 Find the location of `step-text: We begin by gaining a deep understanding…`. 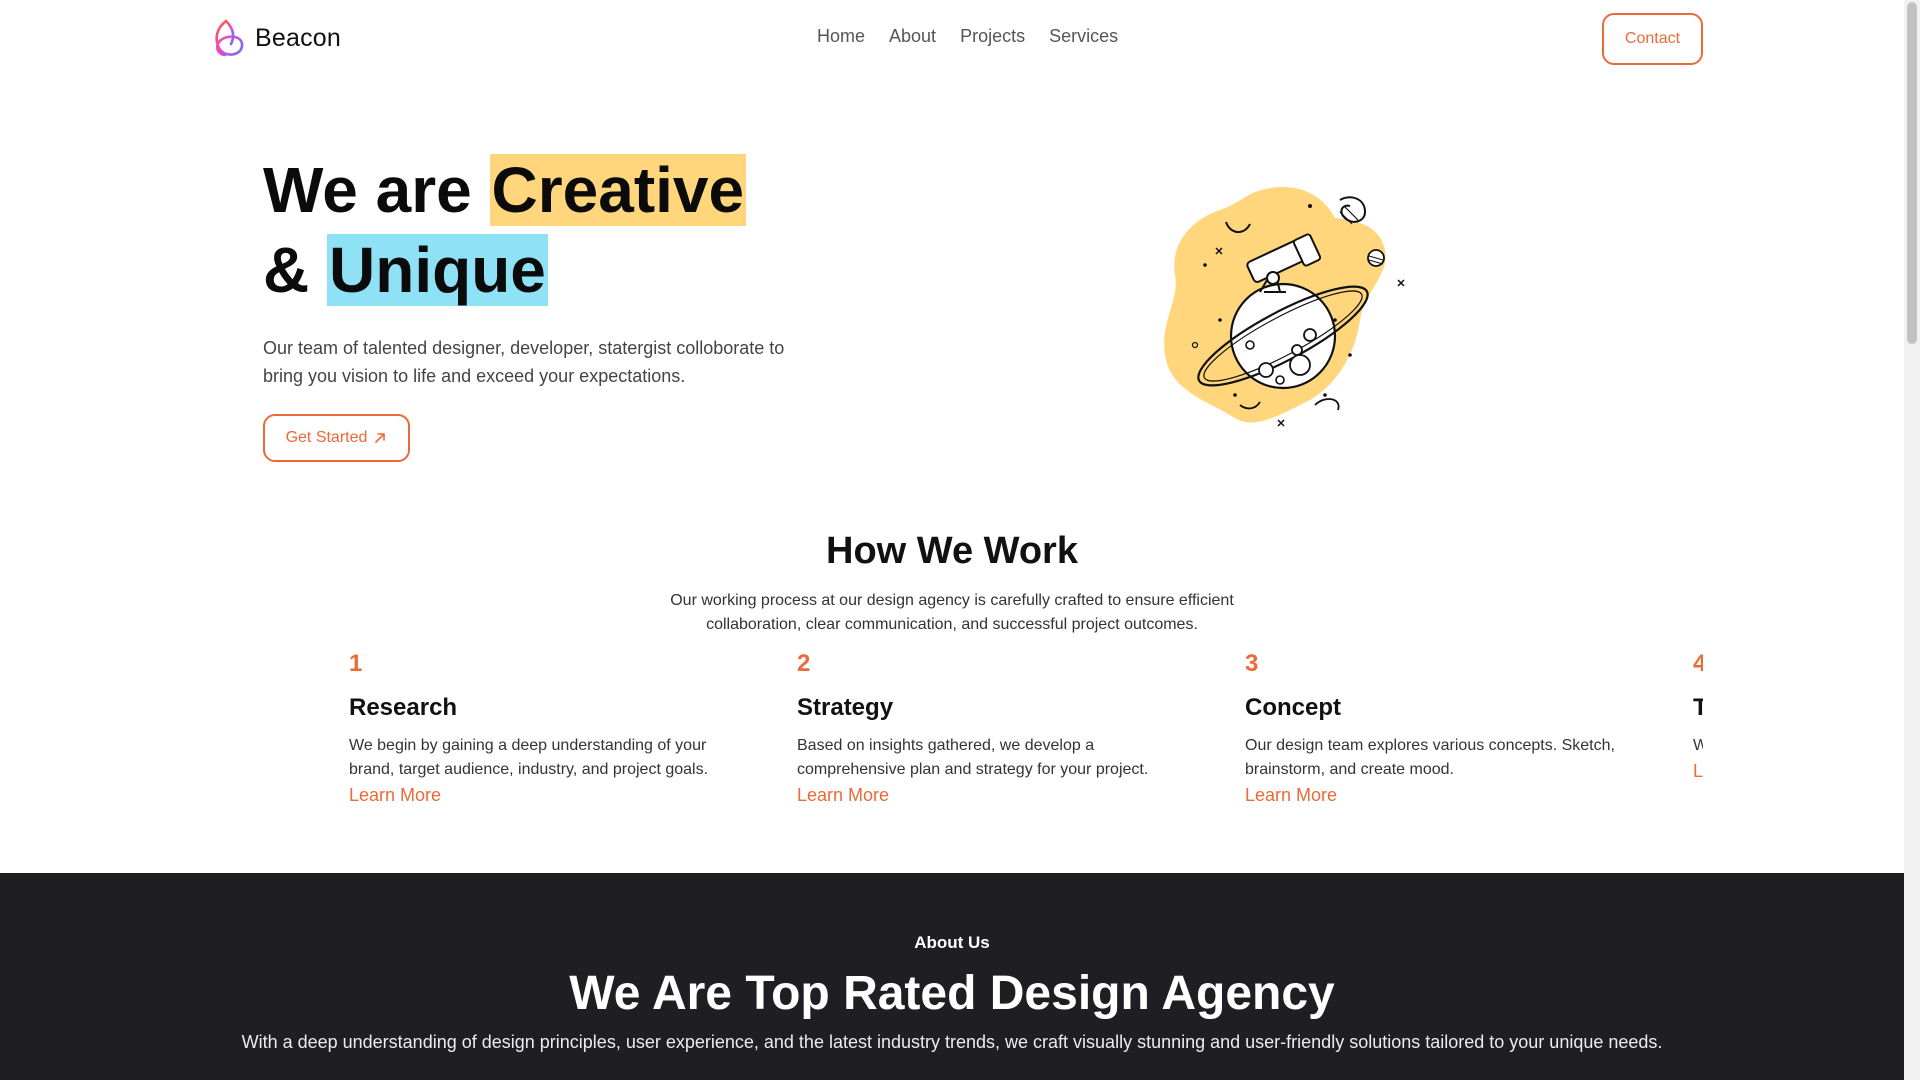

step-text: We begin by gaining a deep understanding… is located at coordinates (529, 757).